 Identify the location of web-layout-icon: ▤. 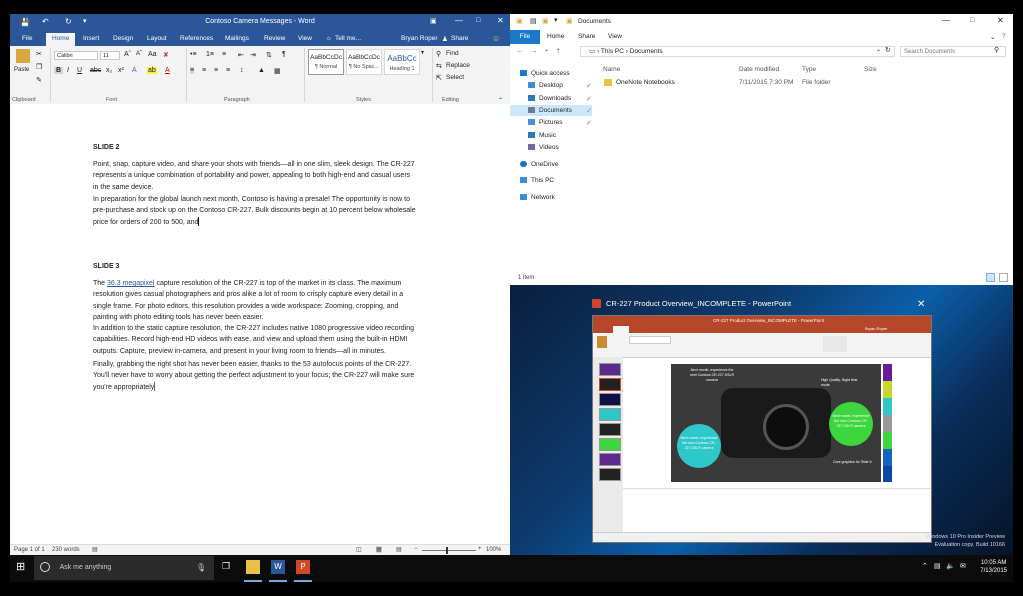
(399, 549).